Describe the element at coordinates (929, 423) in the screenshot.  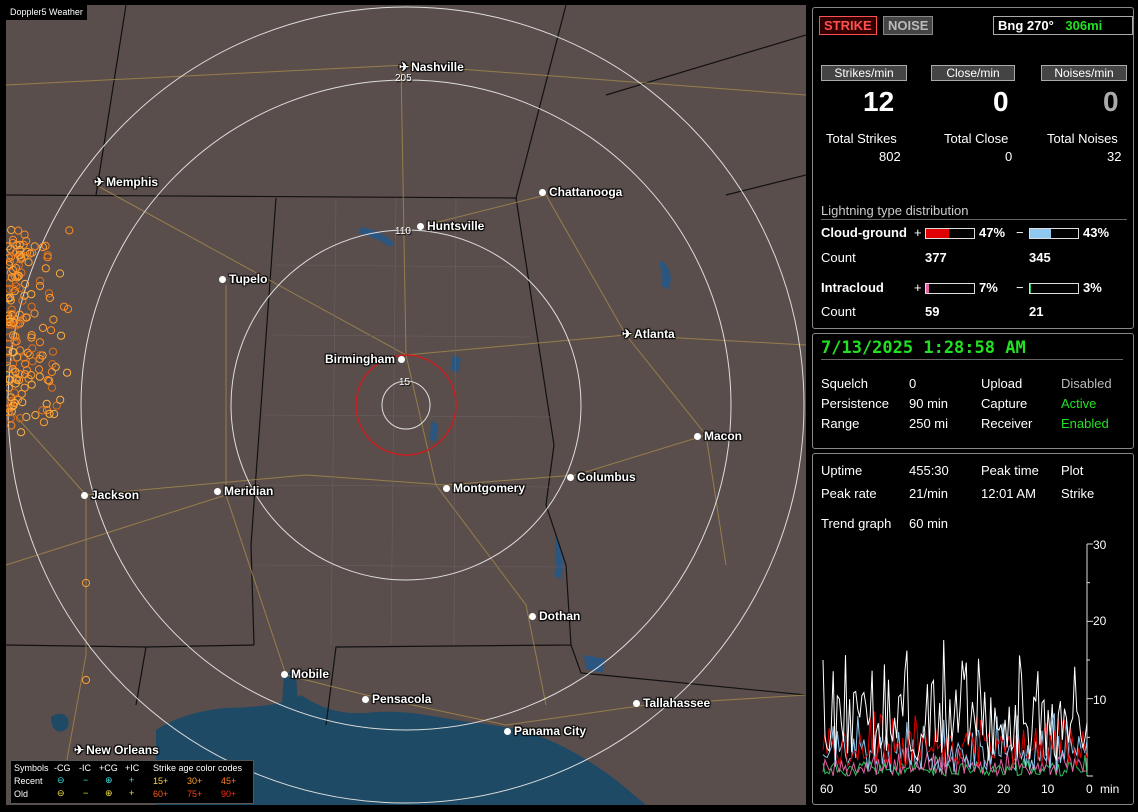
I see `range-value: 250 mi` at that location.